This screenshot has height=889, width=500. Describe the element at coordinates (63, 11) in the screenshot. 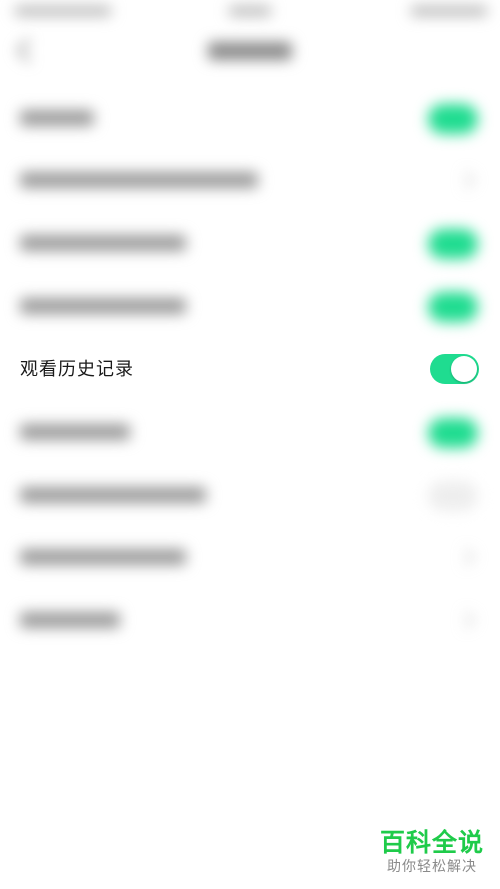

I see `status-carrier-icon` at that location.